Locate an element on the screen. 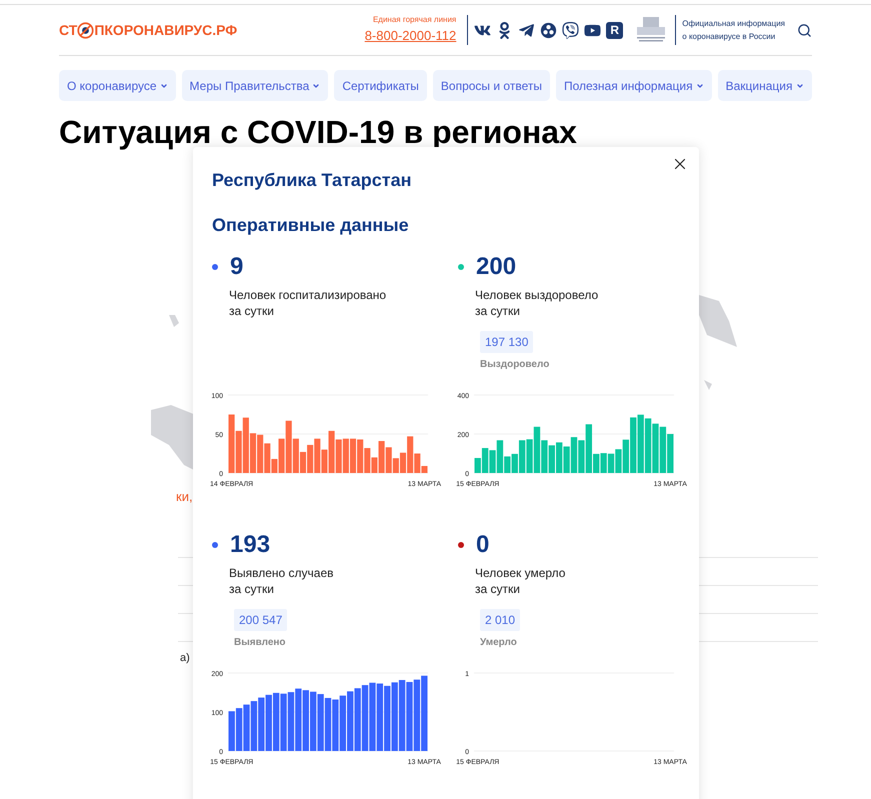 This screenshot has height=799, width=871. hotline-phone-link: 8-800-2000-112 is located at coordinates (410, 36).